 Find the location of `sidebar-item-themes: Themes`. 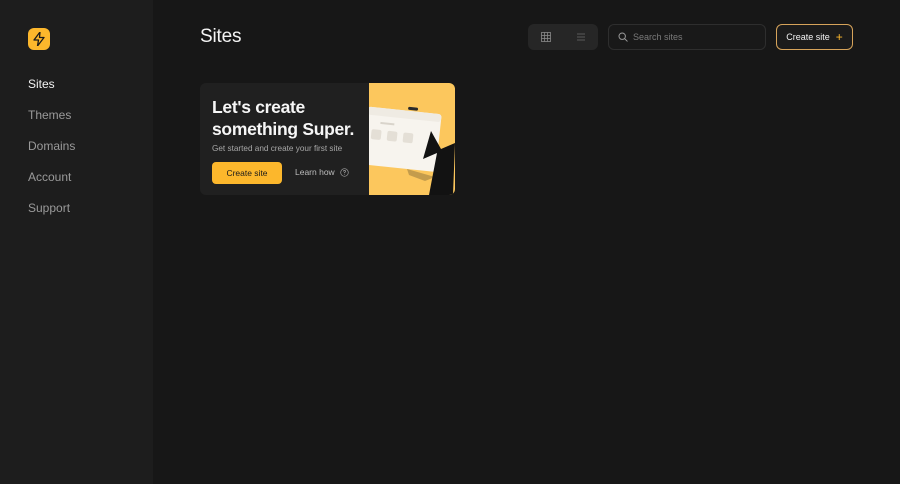

sidebar-item-themes: Themes is located at coordinates (51, 122).